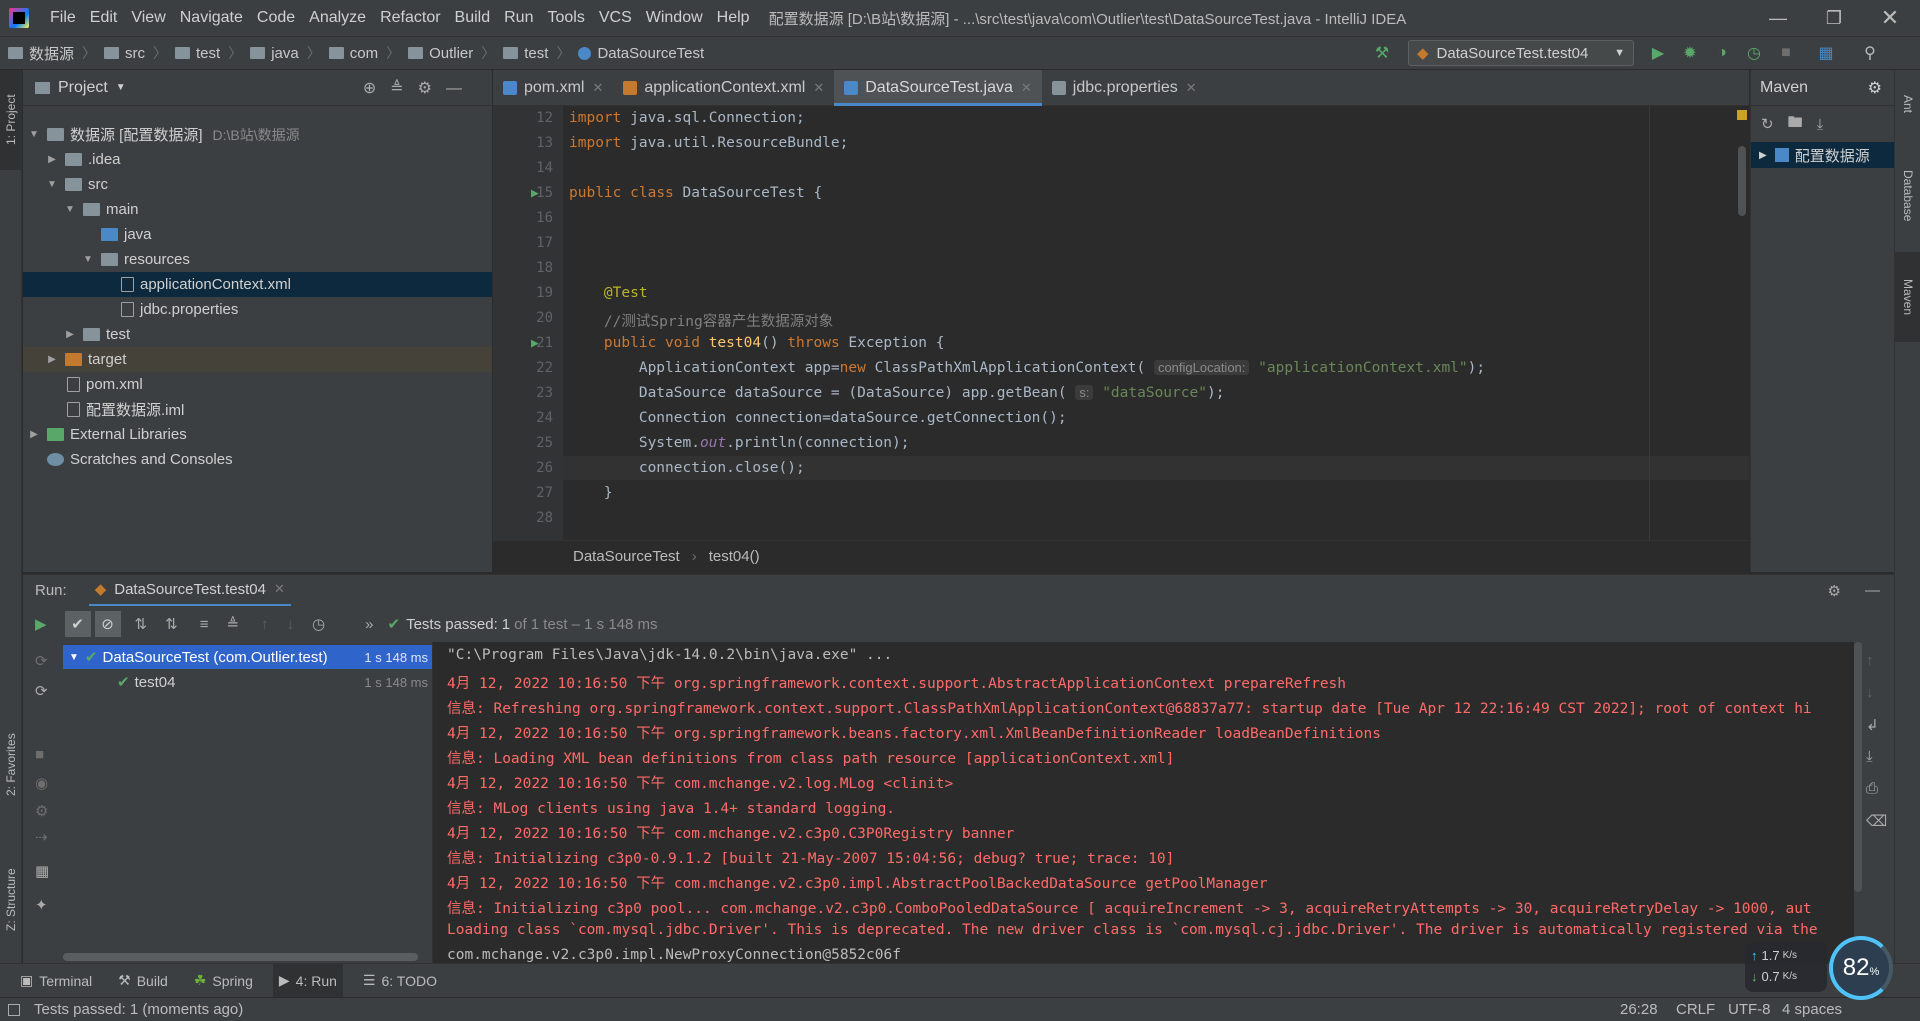 The height and width of the screenshot is (1021, 1920). I want to click on tree-scrollbar, so click(240, 957).